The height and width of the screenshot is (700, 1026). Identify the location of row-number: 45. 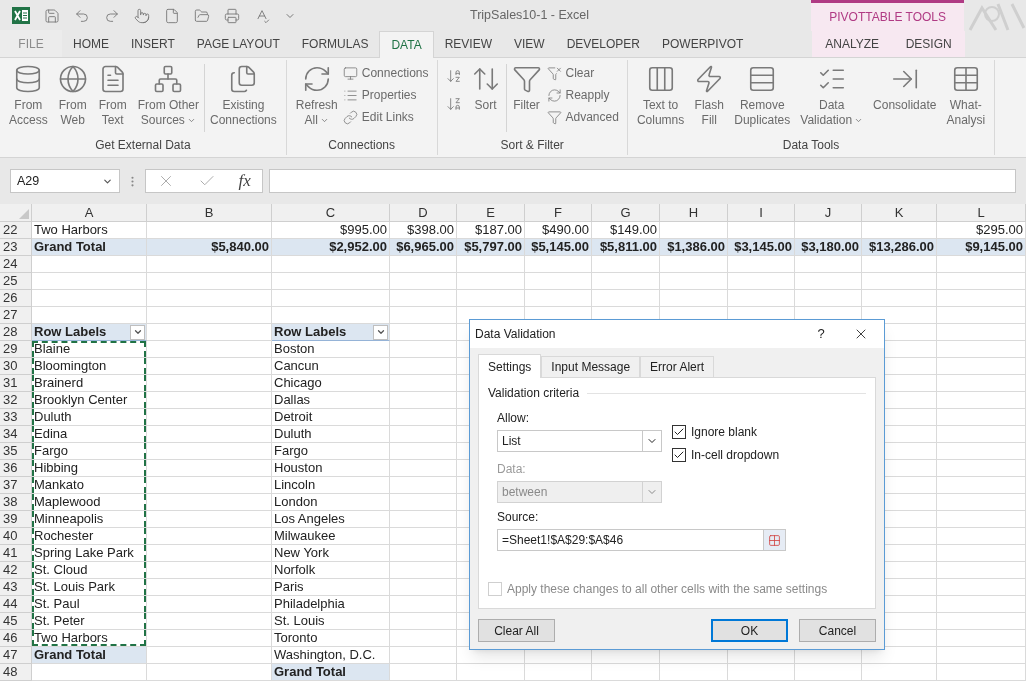
(16, 621).